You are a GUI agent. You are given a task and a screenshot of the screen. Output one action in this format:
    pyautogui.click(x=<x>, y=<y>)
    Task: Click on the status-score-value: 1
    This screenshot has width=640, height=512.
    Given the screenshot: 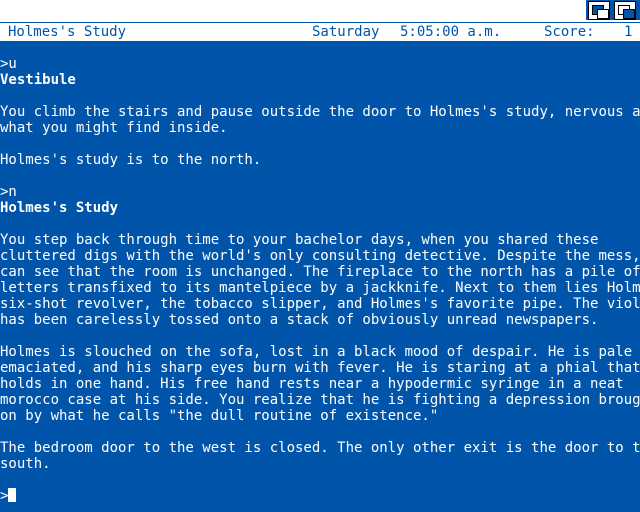 What is the action you would take?
    pyautogui.click(x=628, y=32)
    